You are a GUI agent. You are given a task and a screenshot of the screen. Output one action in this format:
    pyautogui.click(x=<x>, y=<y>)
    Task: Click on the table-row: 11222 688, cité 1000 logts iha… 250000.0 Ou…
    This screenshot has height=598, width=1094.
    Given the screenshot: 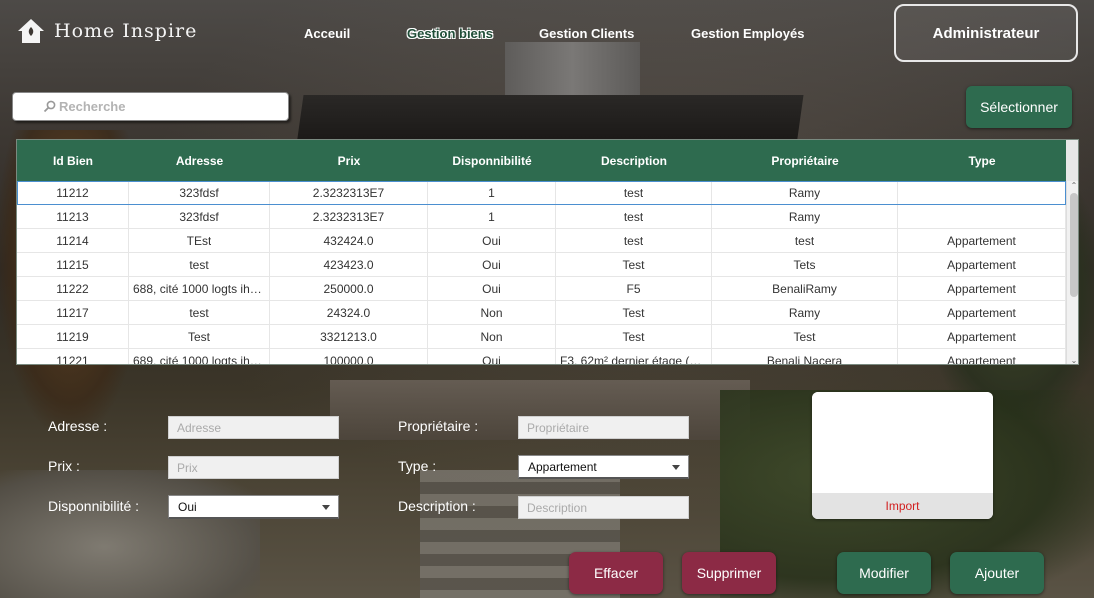 What is the action you would take?
    pyautogui.click(x=541, y=289)
    